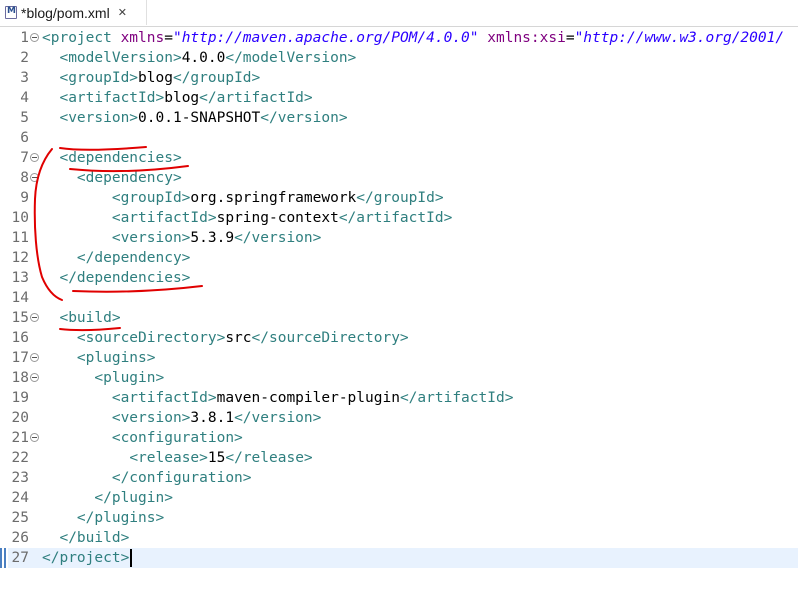 The image size is (798, 603). I want to click on line-number: 12, so click(20, 258).